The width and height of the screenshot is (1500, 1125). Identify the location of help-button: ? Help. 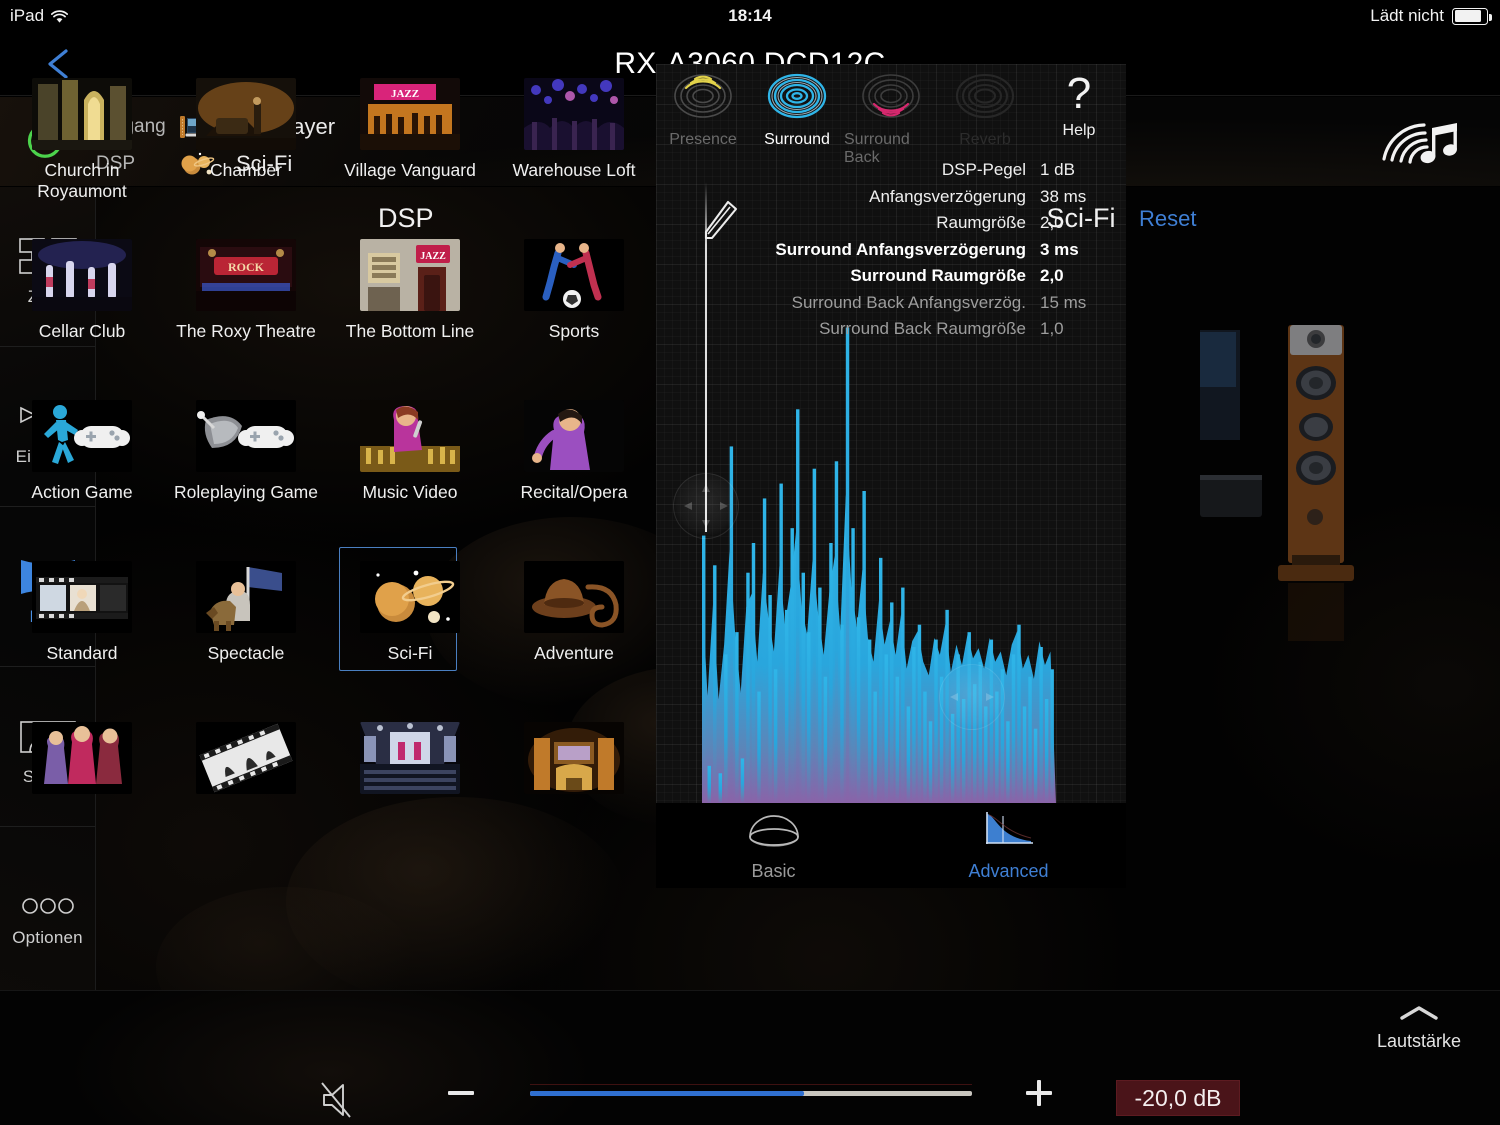
(1079, 106).